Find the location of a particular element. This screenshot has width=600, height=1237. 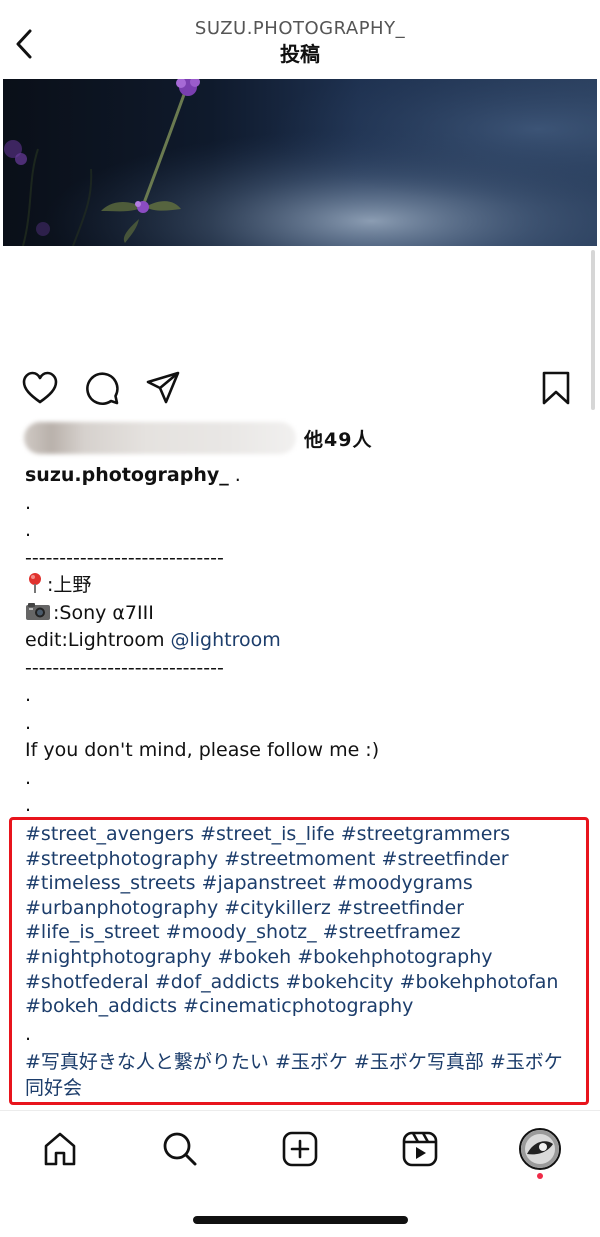

post-actions is located at coordinates (300, 387).